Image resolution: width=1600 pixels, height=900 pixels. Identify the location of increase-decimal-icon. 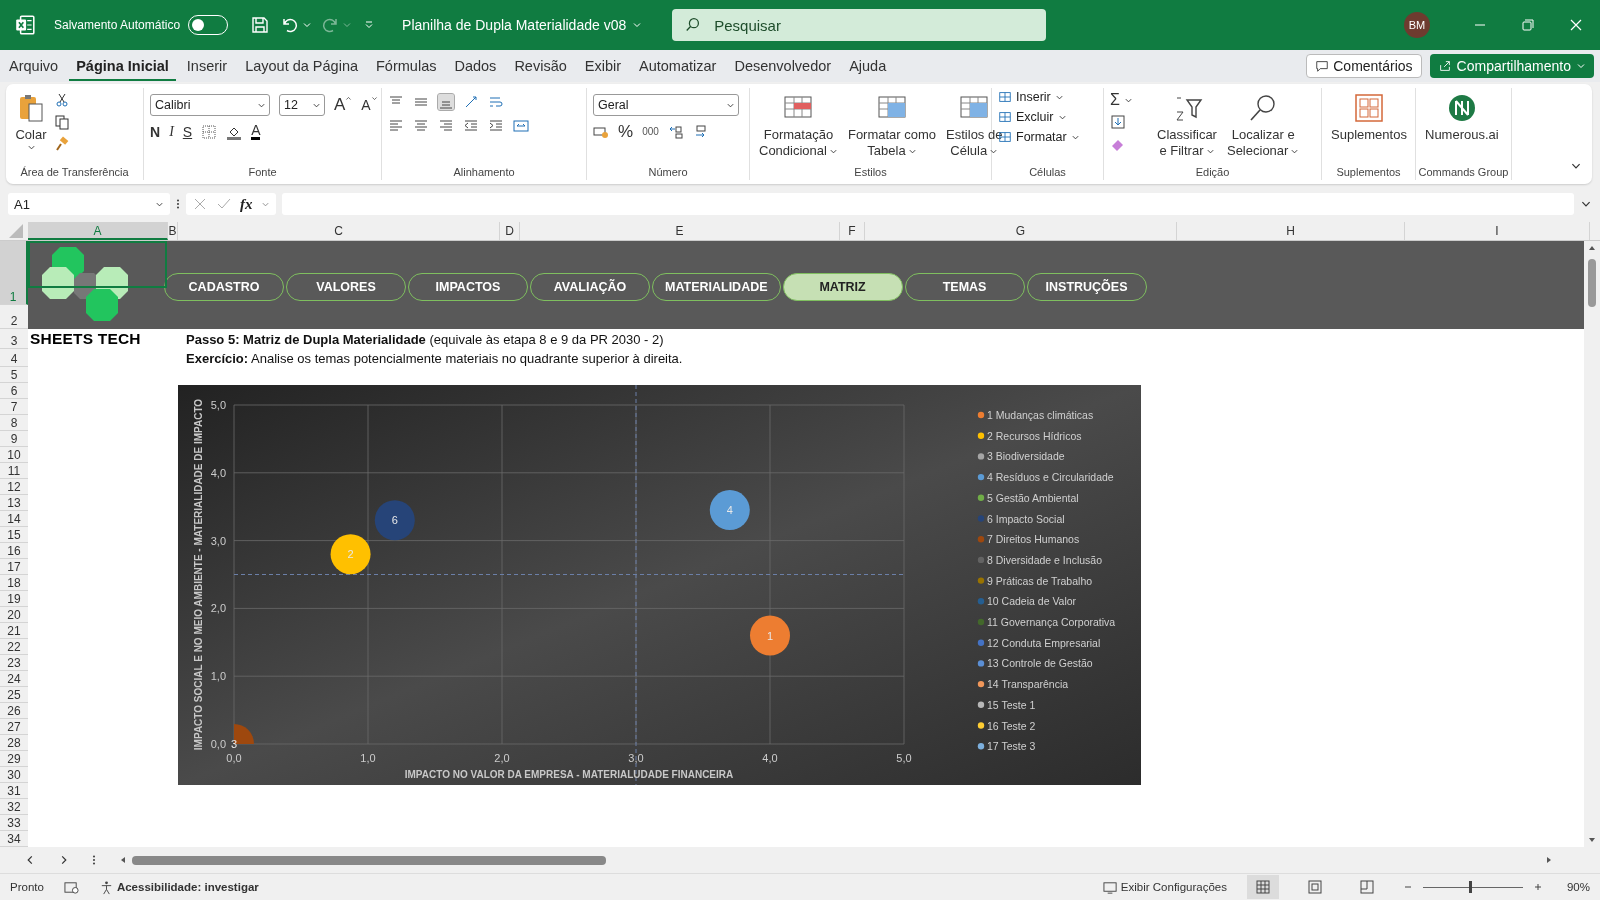
(675, 132).